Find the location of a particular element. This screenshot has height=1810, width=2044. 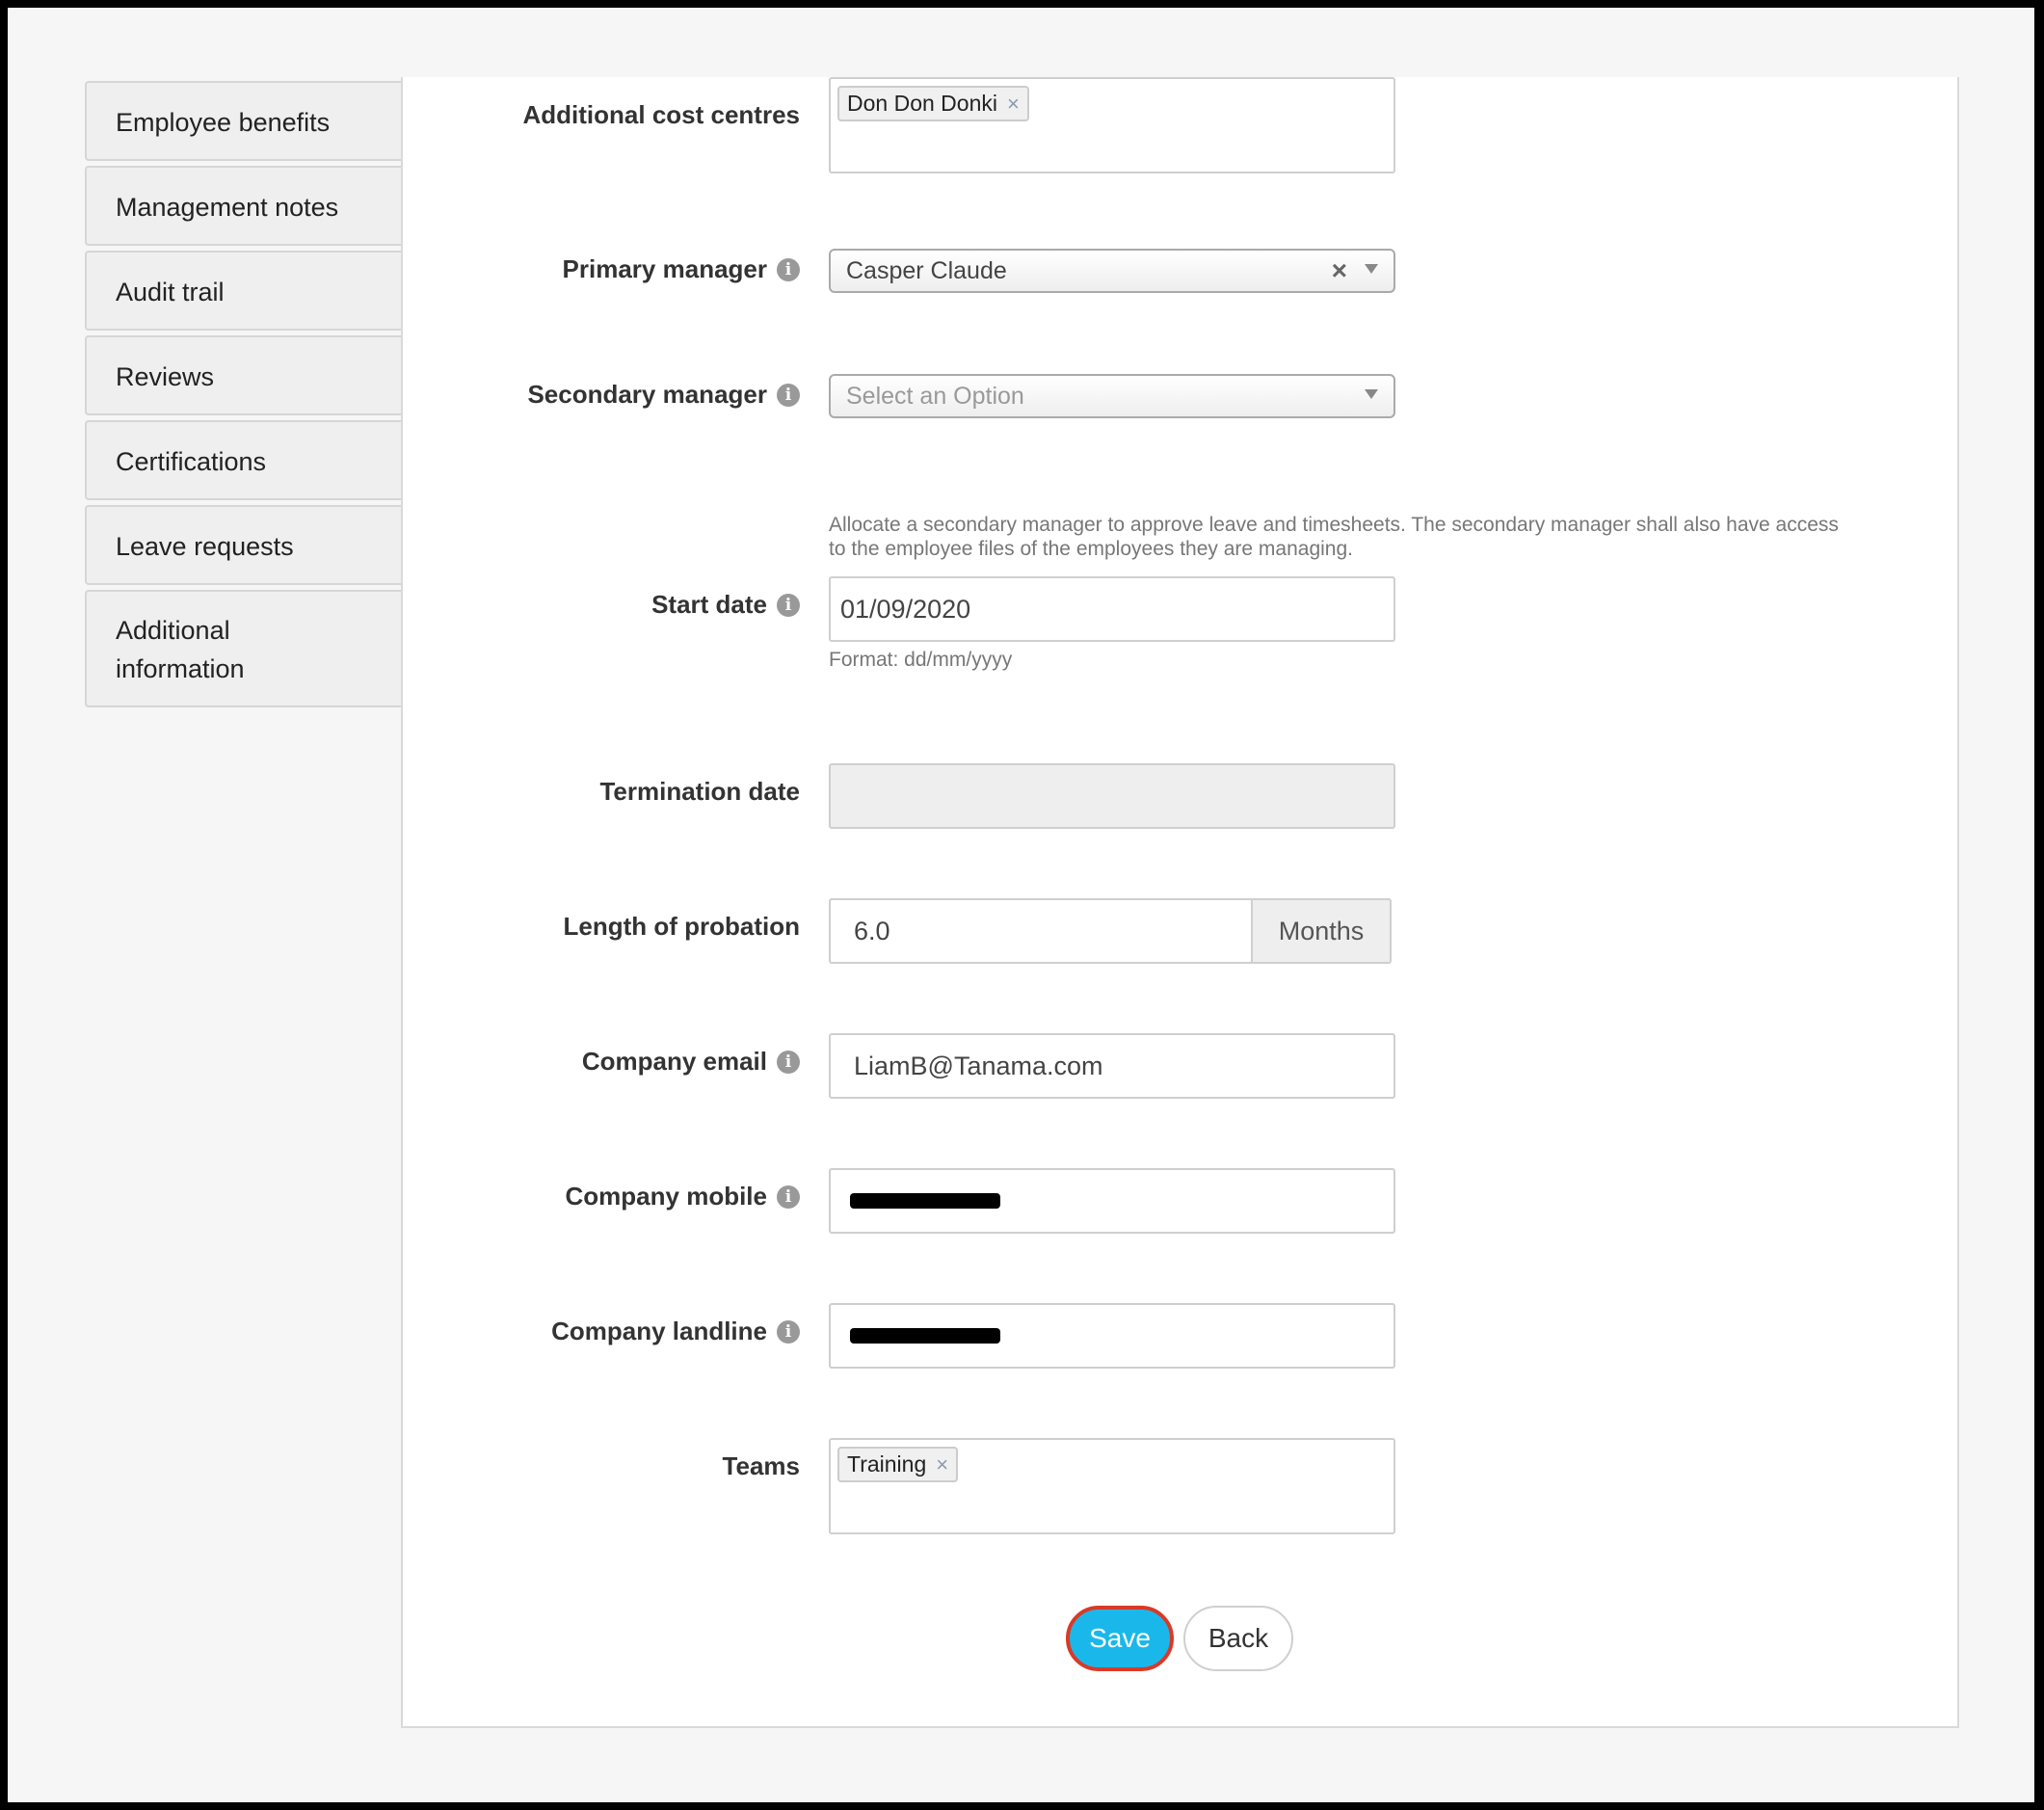

secondary-manager-label: Secondary manager i is located at coordinates (664, 395).